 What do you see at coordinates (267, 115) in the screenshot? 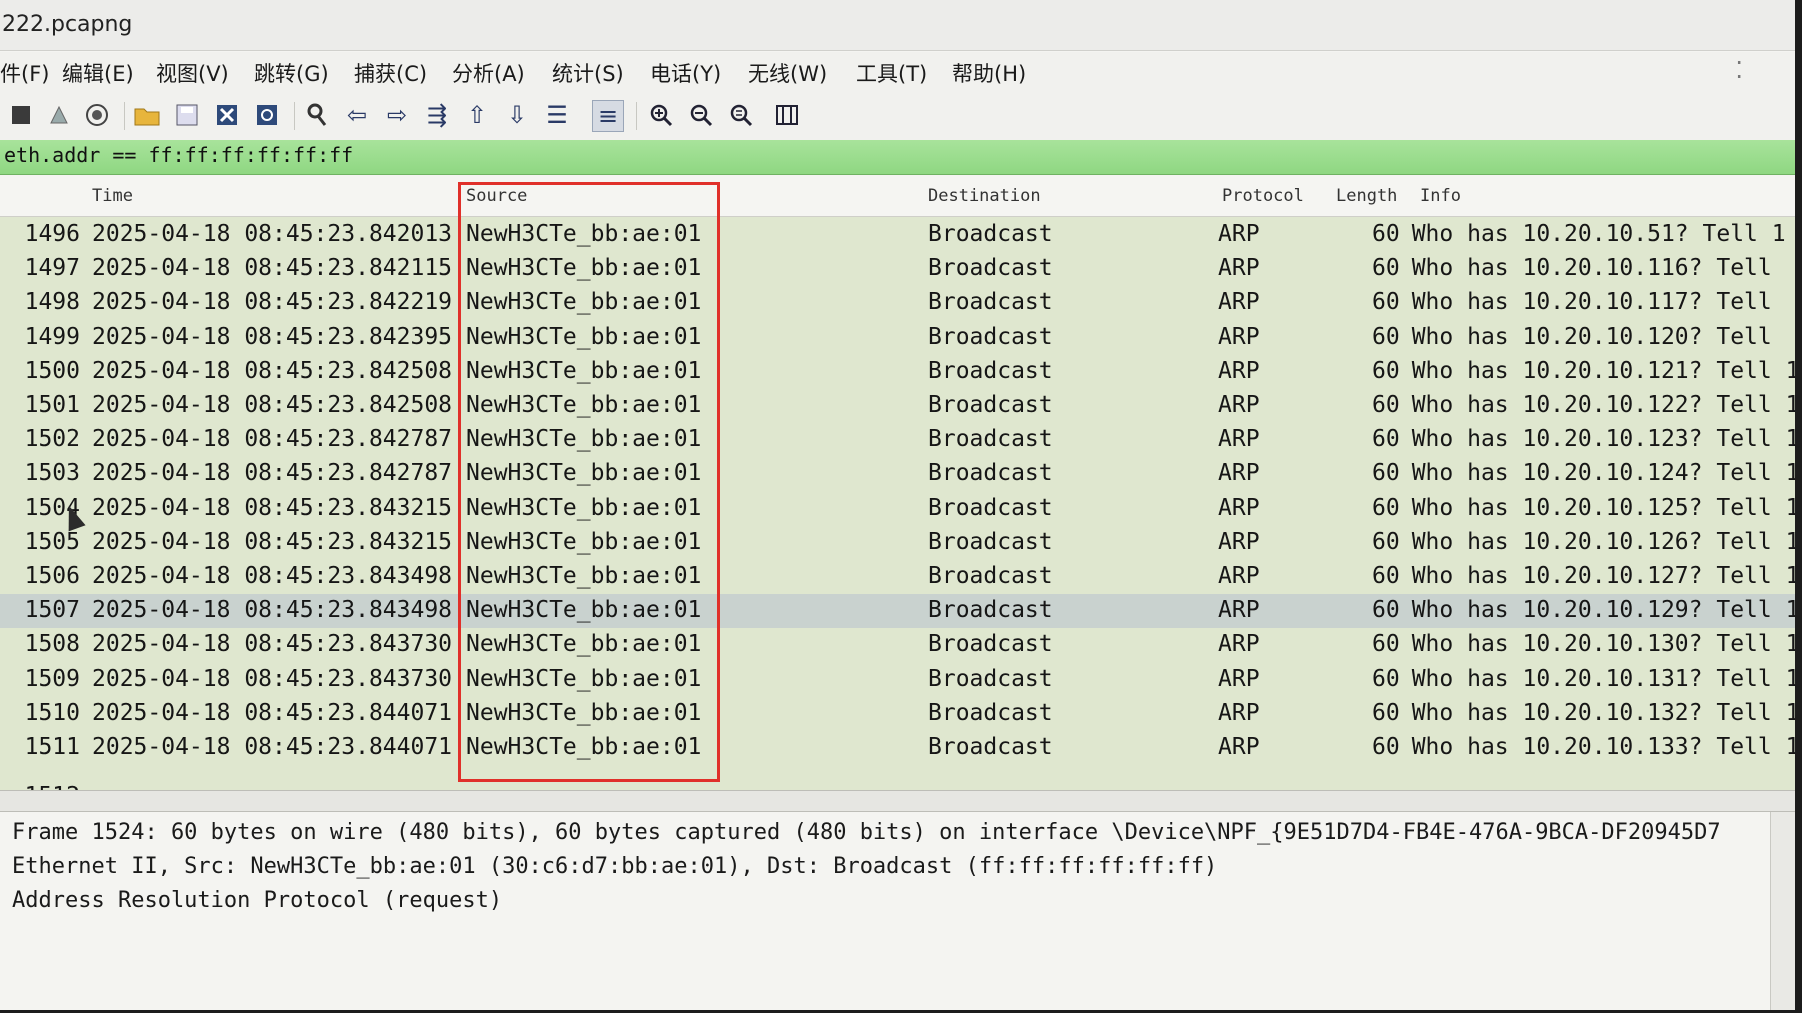
I see `reload-file-icon` at bounding box center [267, 115].